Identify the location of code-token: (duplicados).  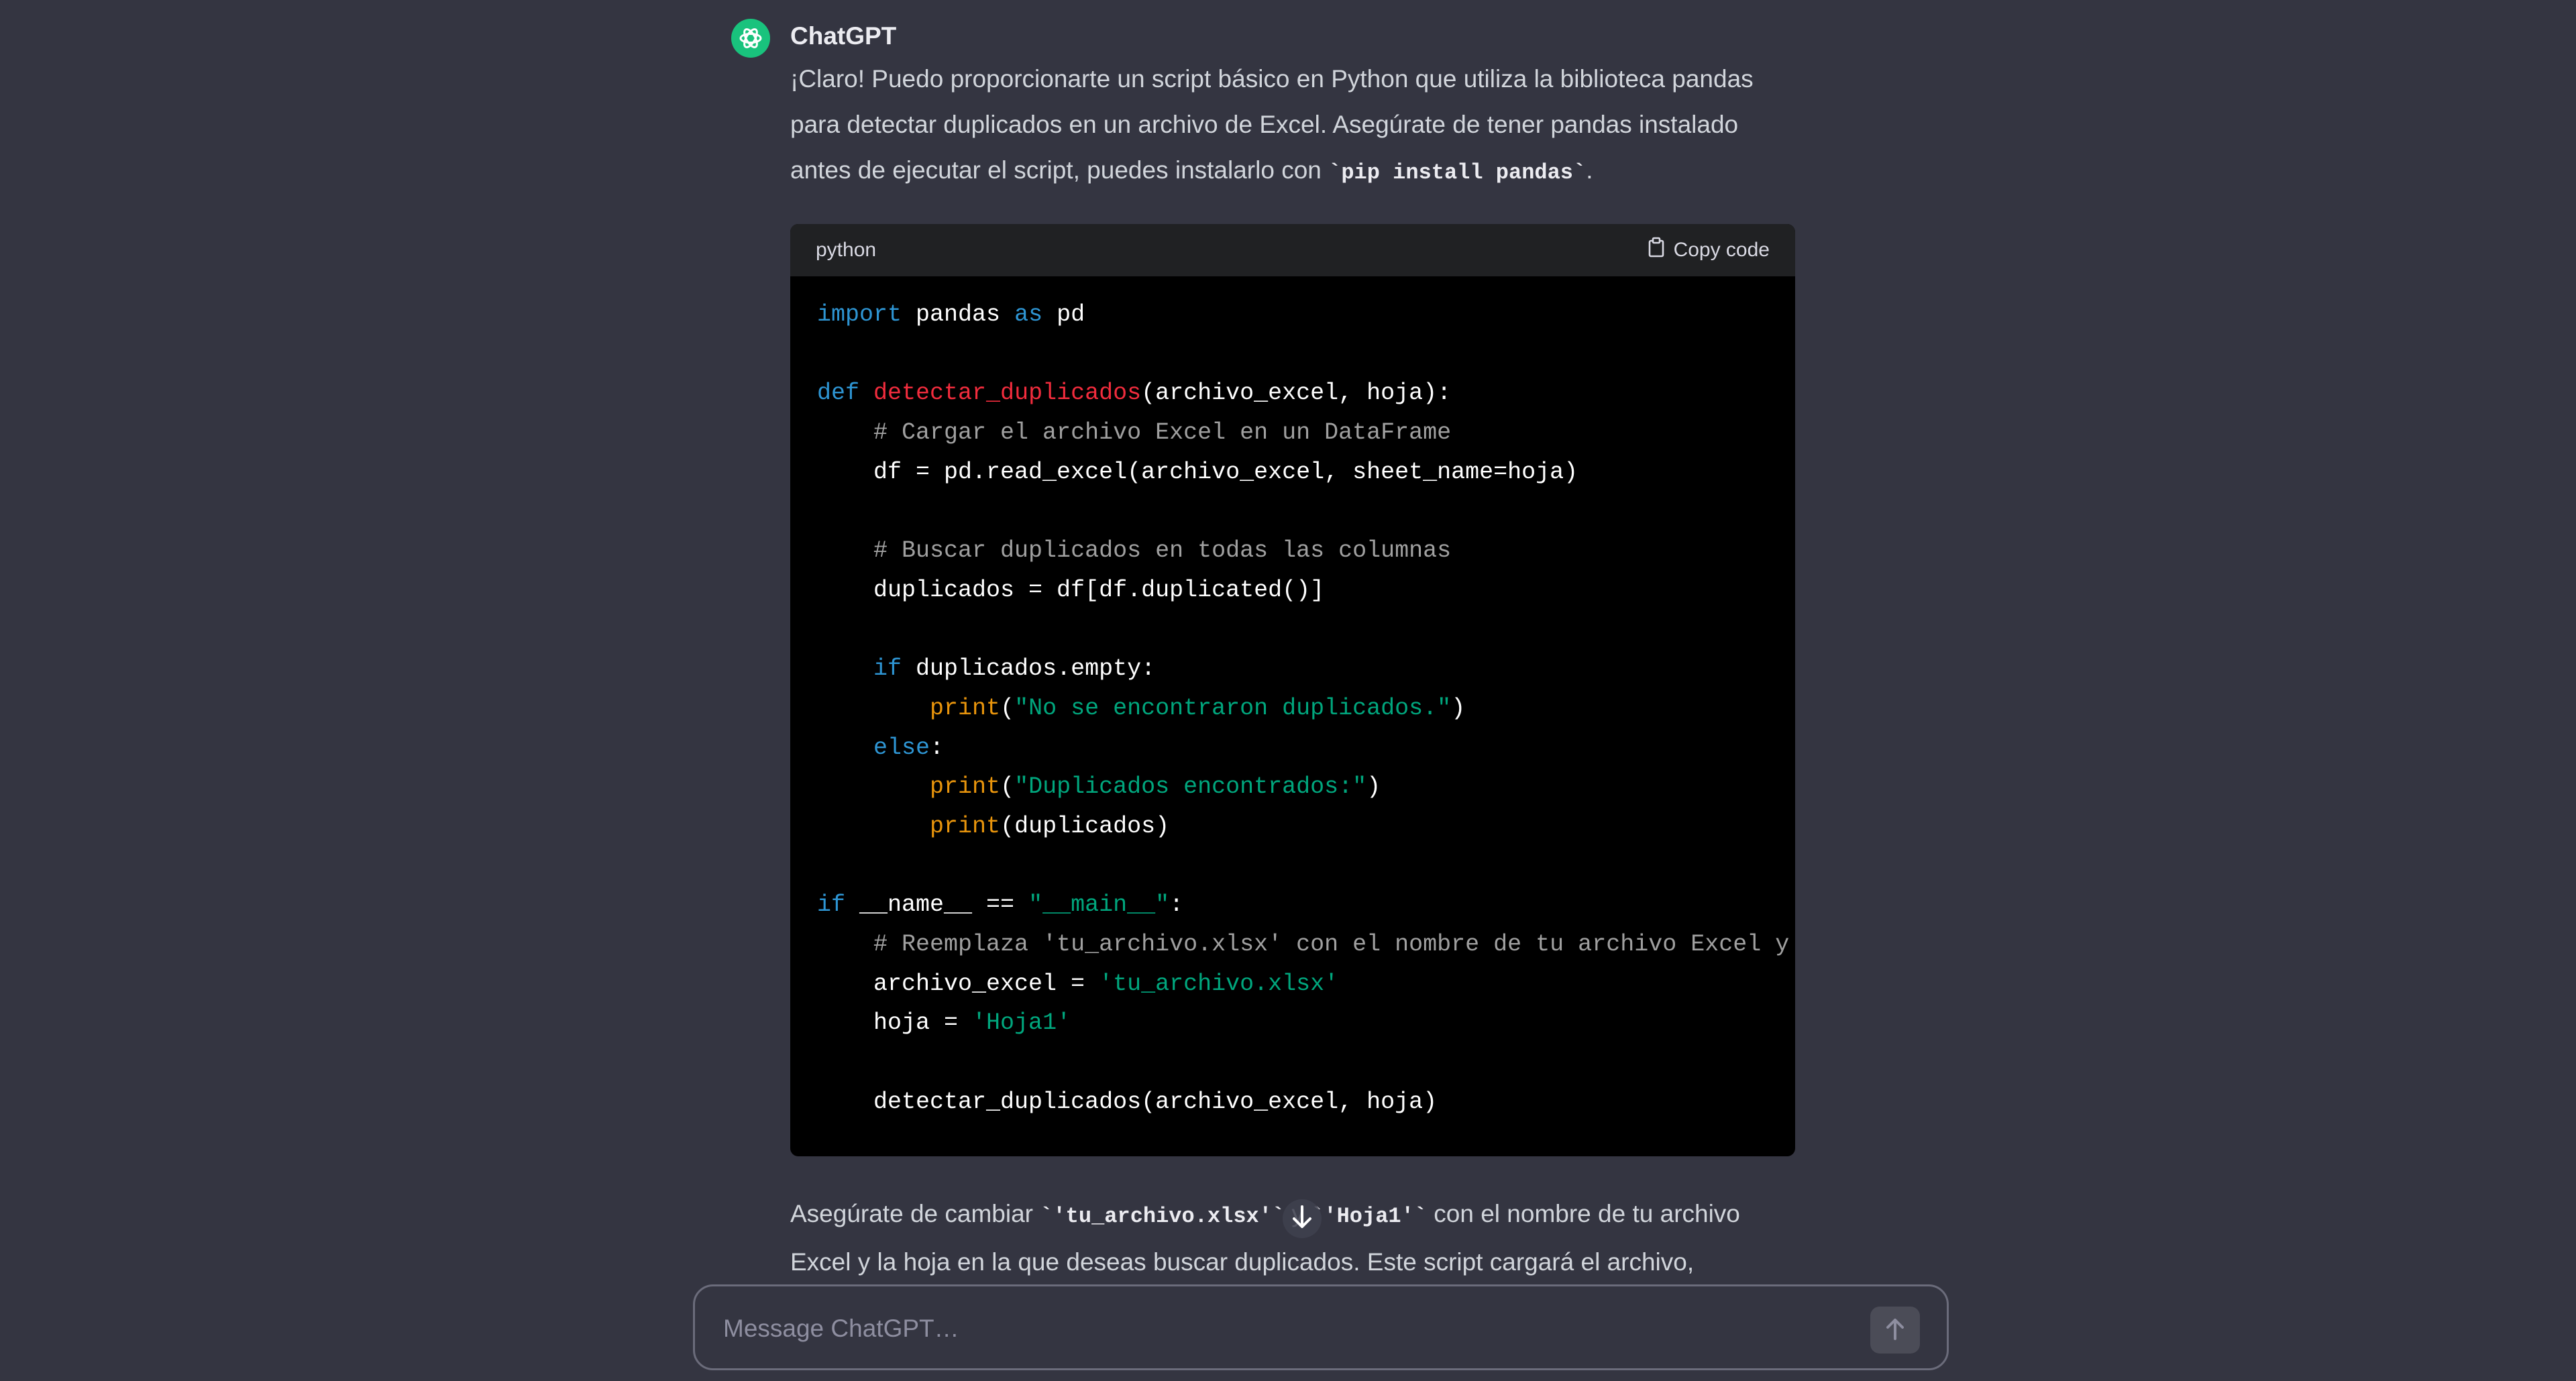
(1085, 826).